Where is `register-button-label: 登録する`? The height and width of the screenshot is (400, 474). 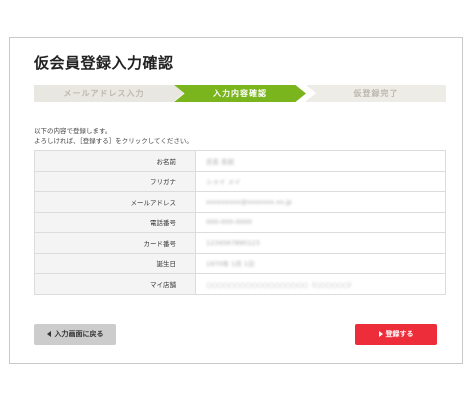 register-button-label: 登録する is located at coordinates (399, 334).